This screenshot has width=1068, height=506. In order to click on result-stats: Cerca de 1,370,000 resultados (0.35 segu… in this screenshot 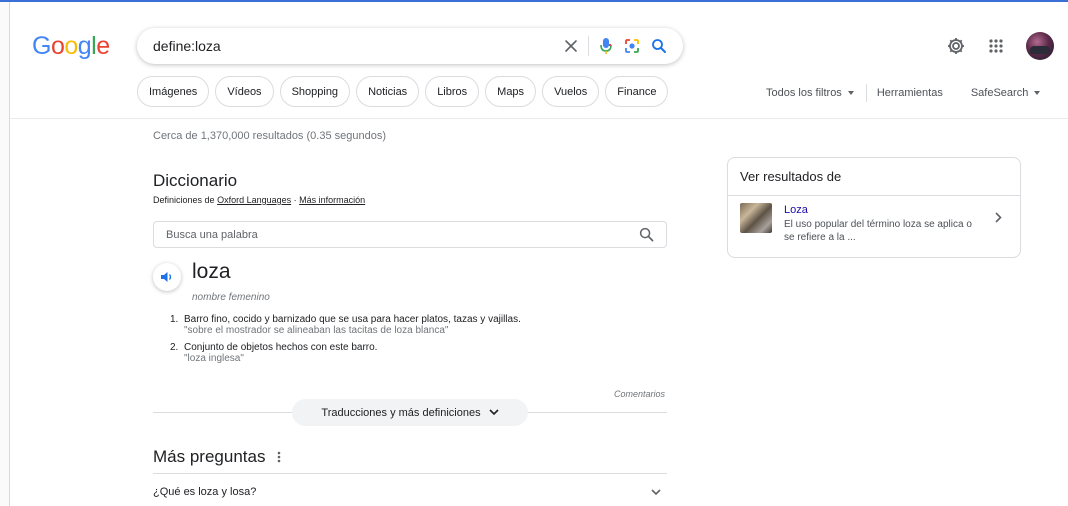, I will do `click(269, 136)`.